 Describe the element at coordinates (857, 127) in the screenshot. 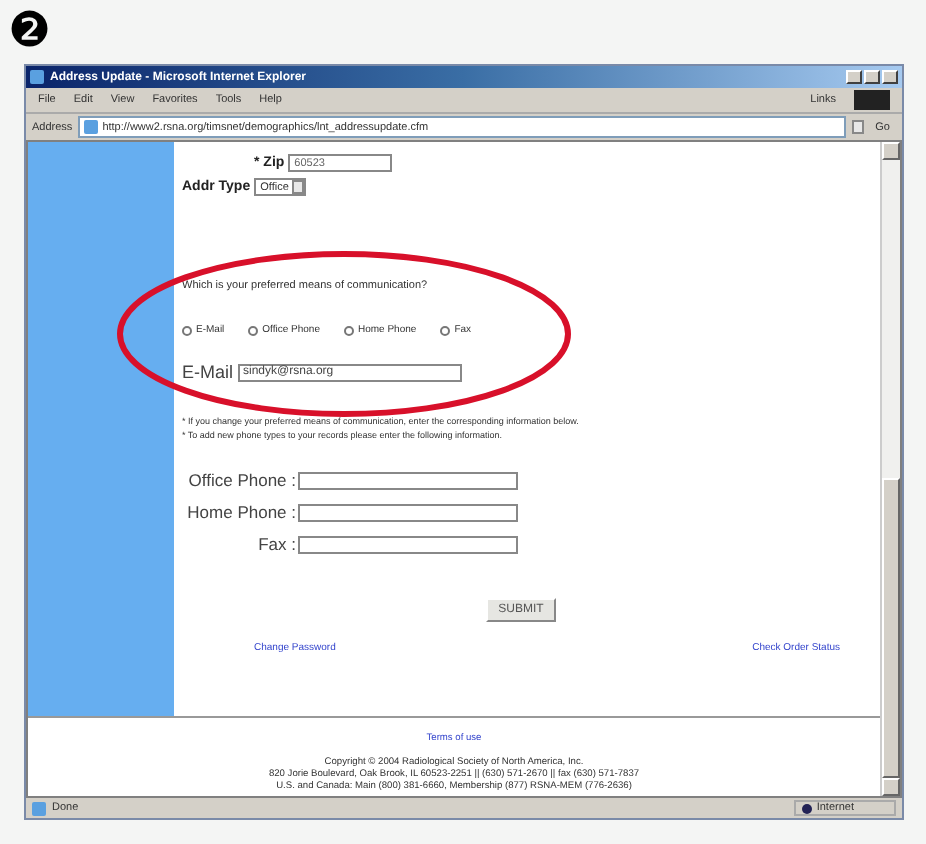

I see `dropdown-icon` at that location.